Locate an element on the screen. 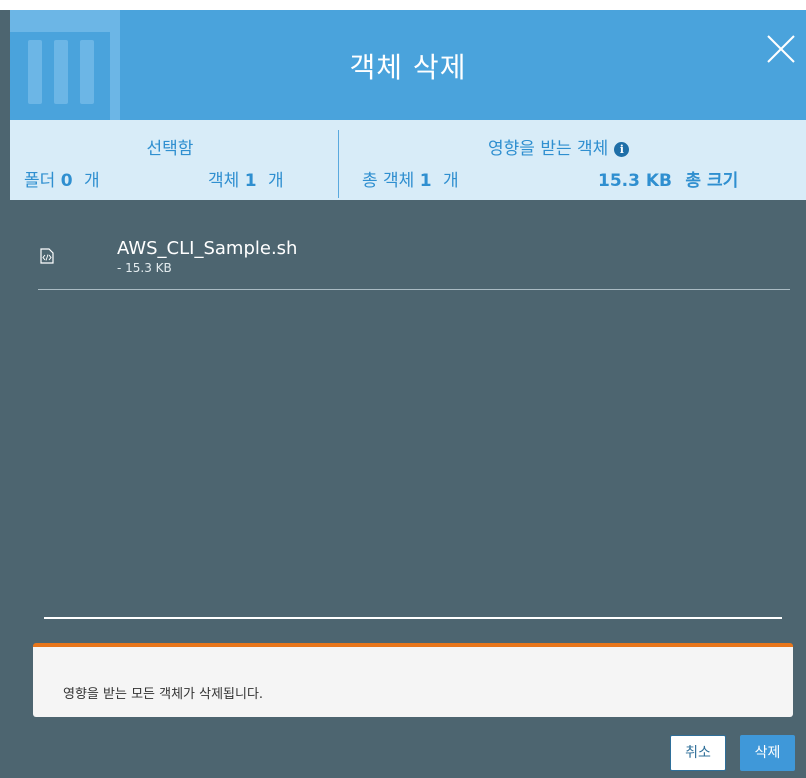 This screenshot has width=806, height=778. delete-button: 삭제 is located at coordinates (767, 753).